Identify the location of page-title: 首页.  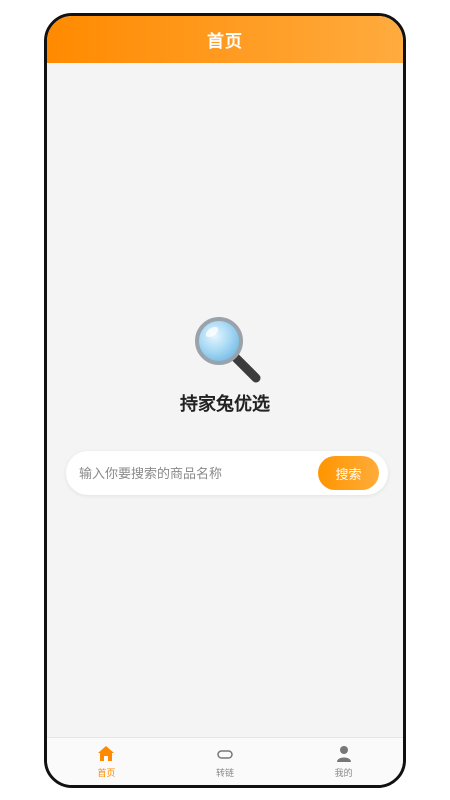
(225, 42).